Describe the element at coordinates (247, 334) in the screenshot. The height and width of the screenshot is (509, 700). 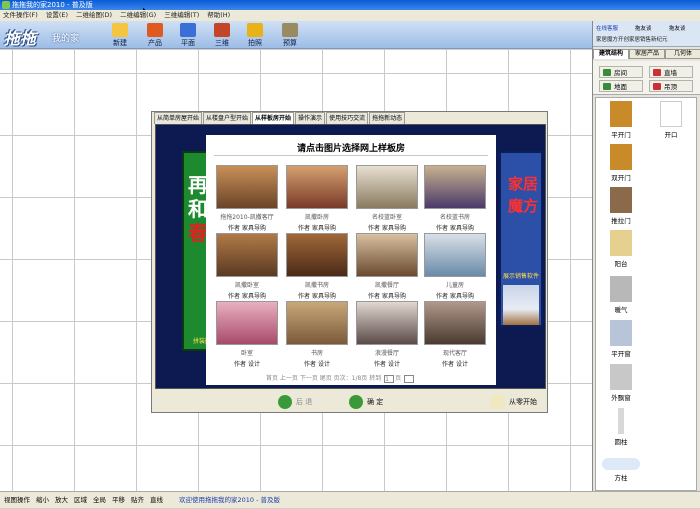
I see `room-card: 卧室 作者 设计` at that location.